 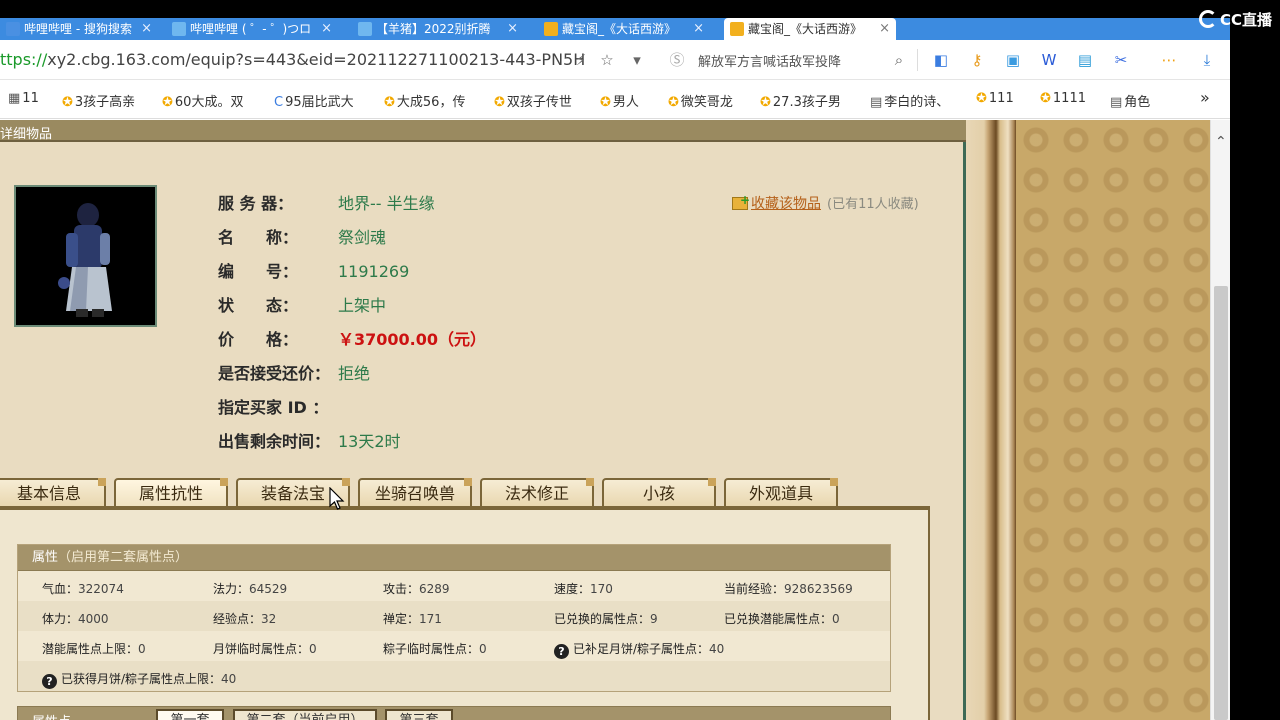 What do you see at coordinates (781, 493) in the screenshot?
I see `tab-6: 外观道具` at bounding box center [781, 493].